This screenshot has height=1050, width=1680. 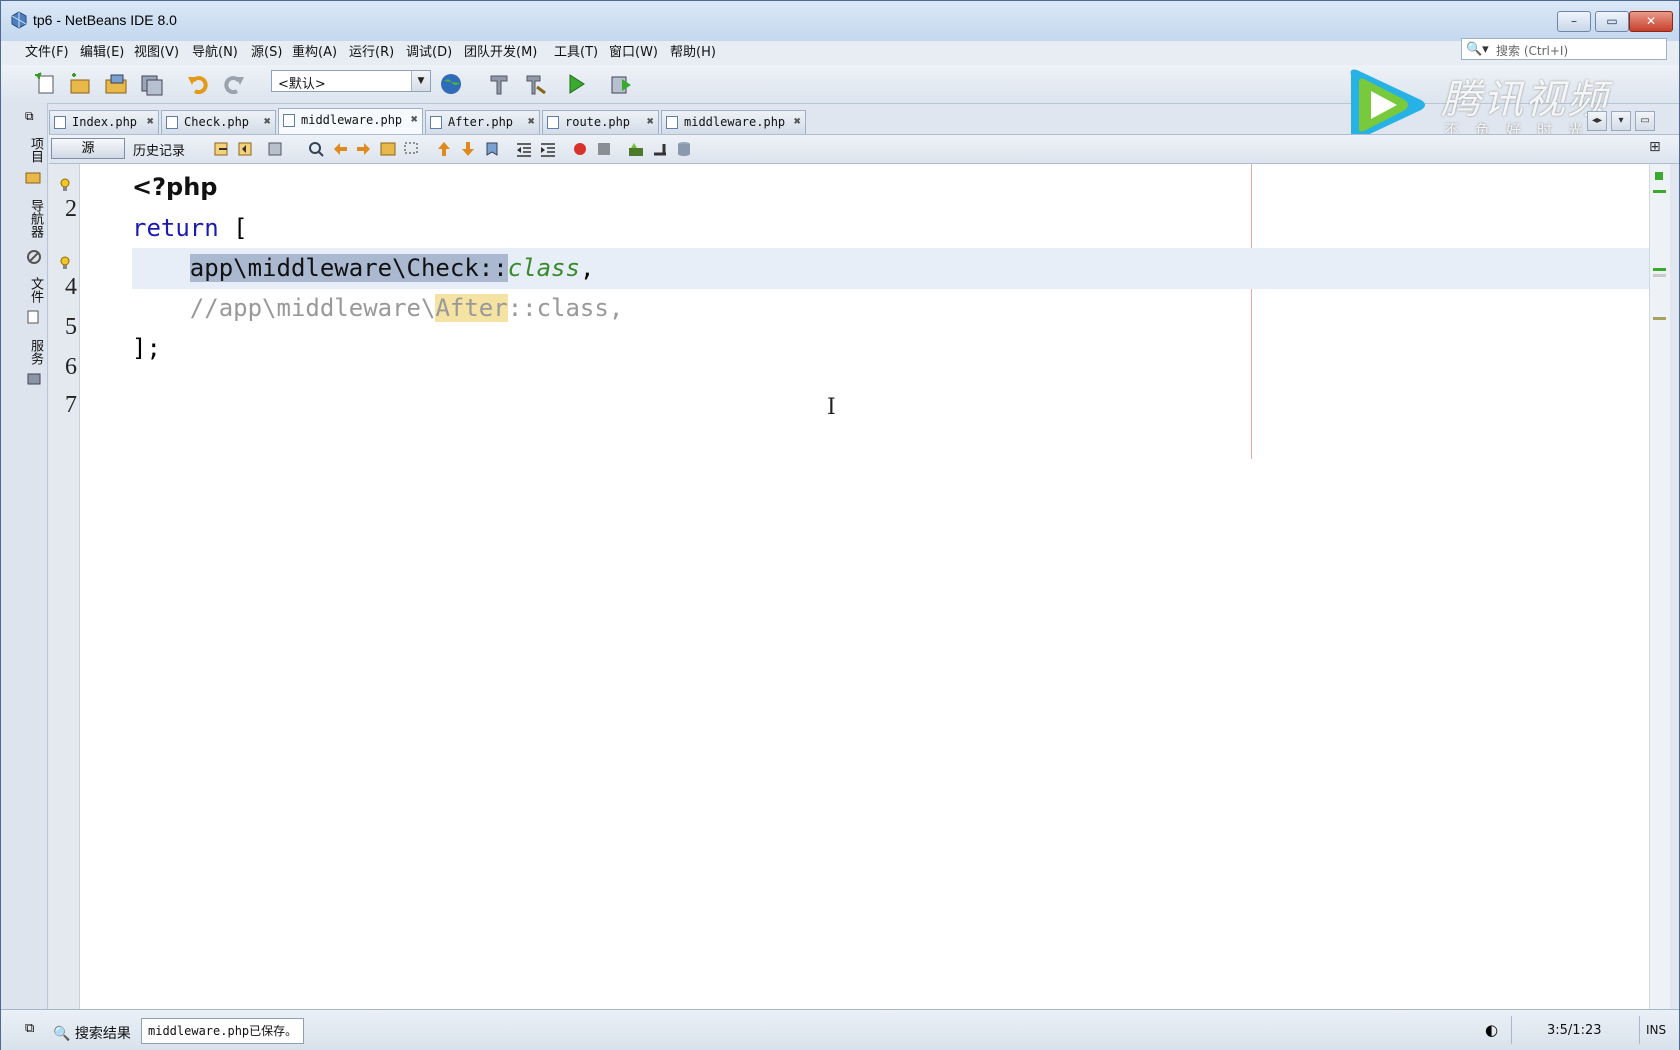 I want to click on find-selection-icon, so click(x=316, y=149).